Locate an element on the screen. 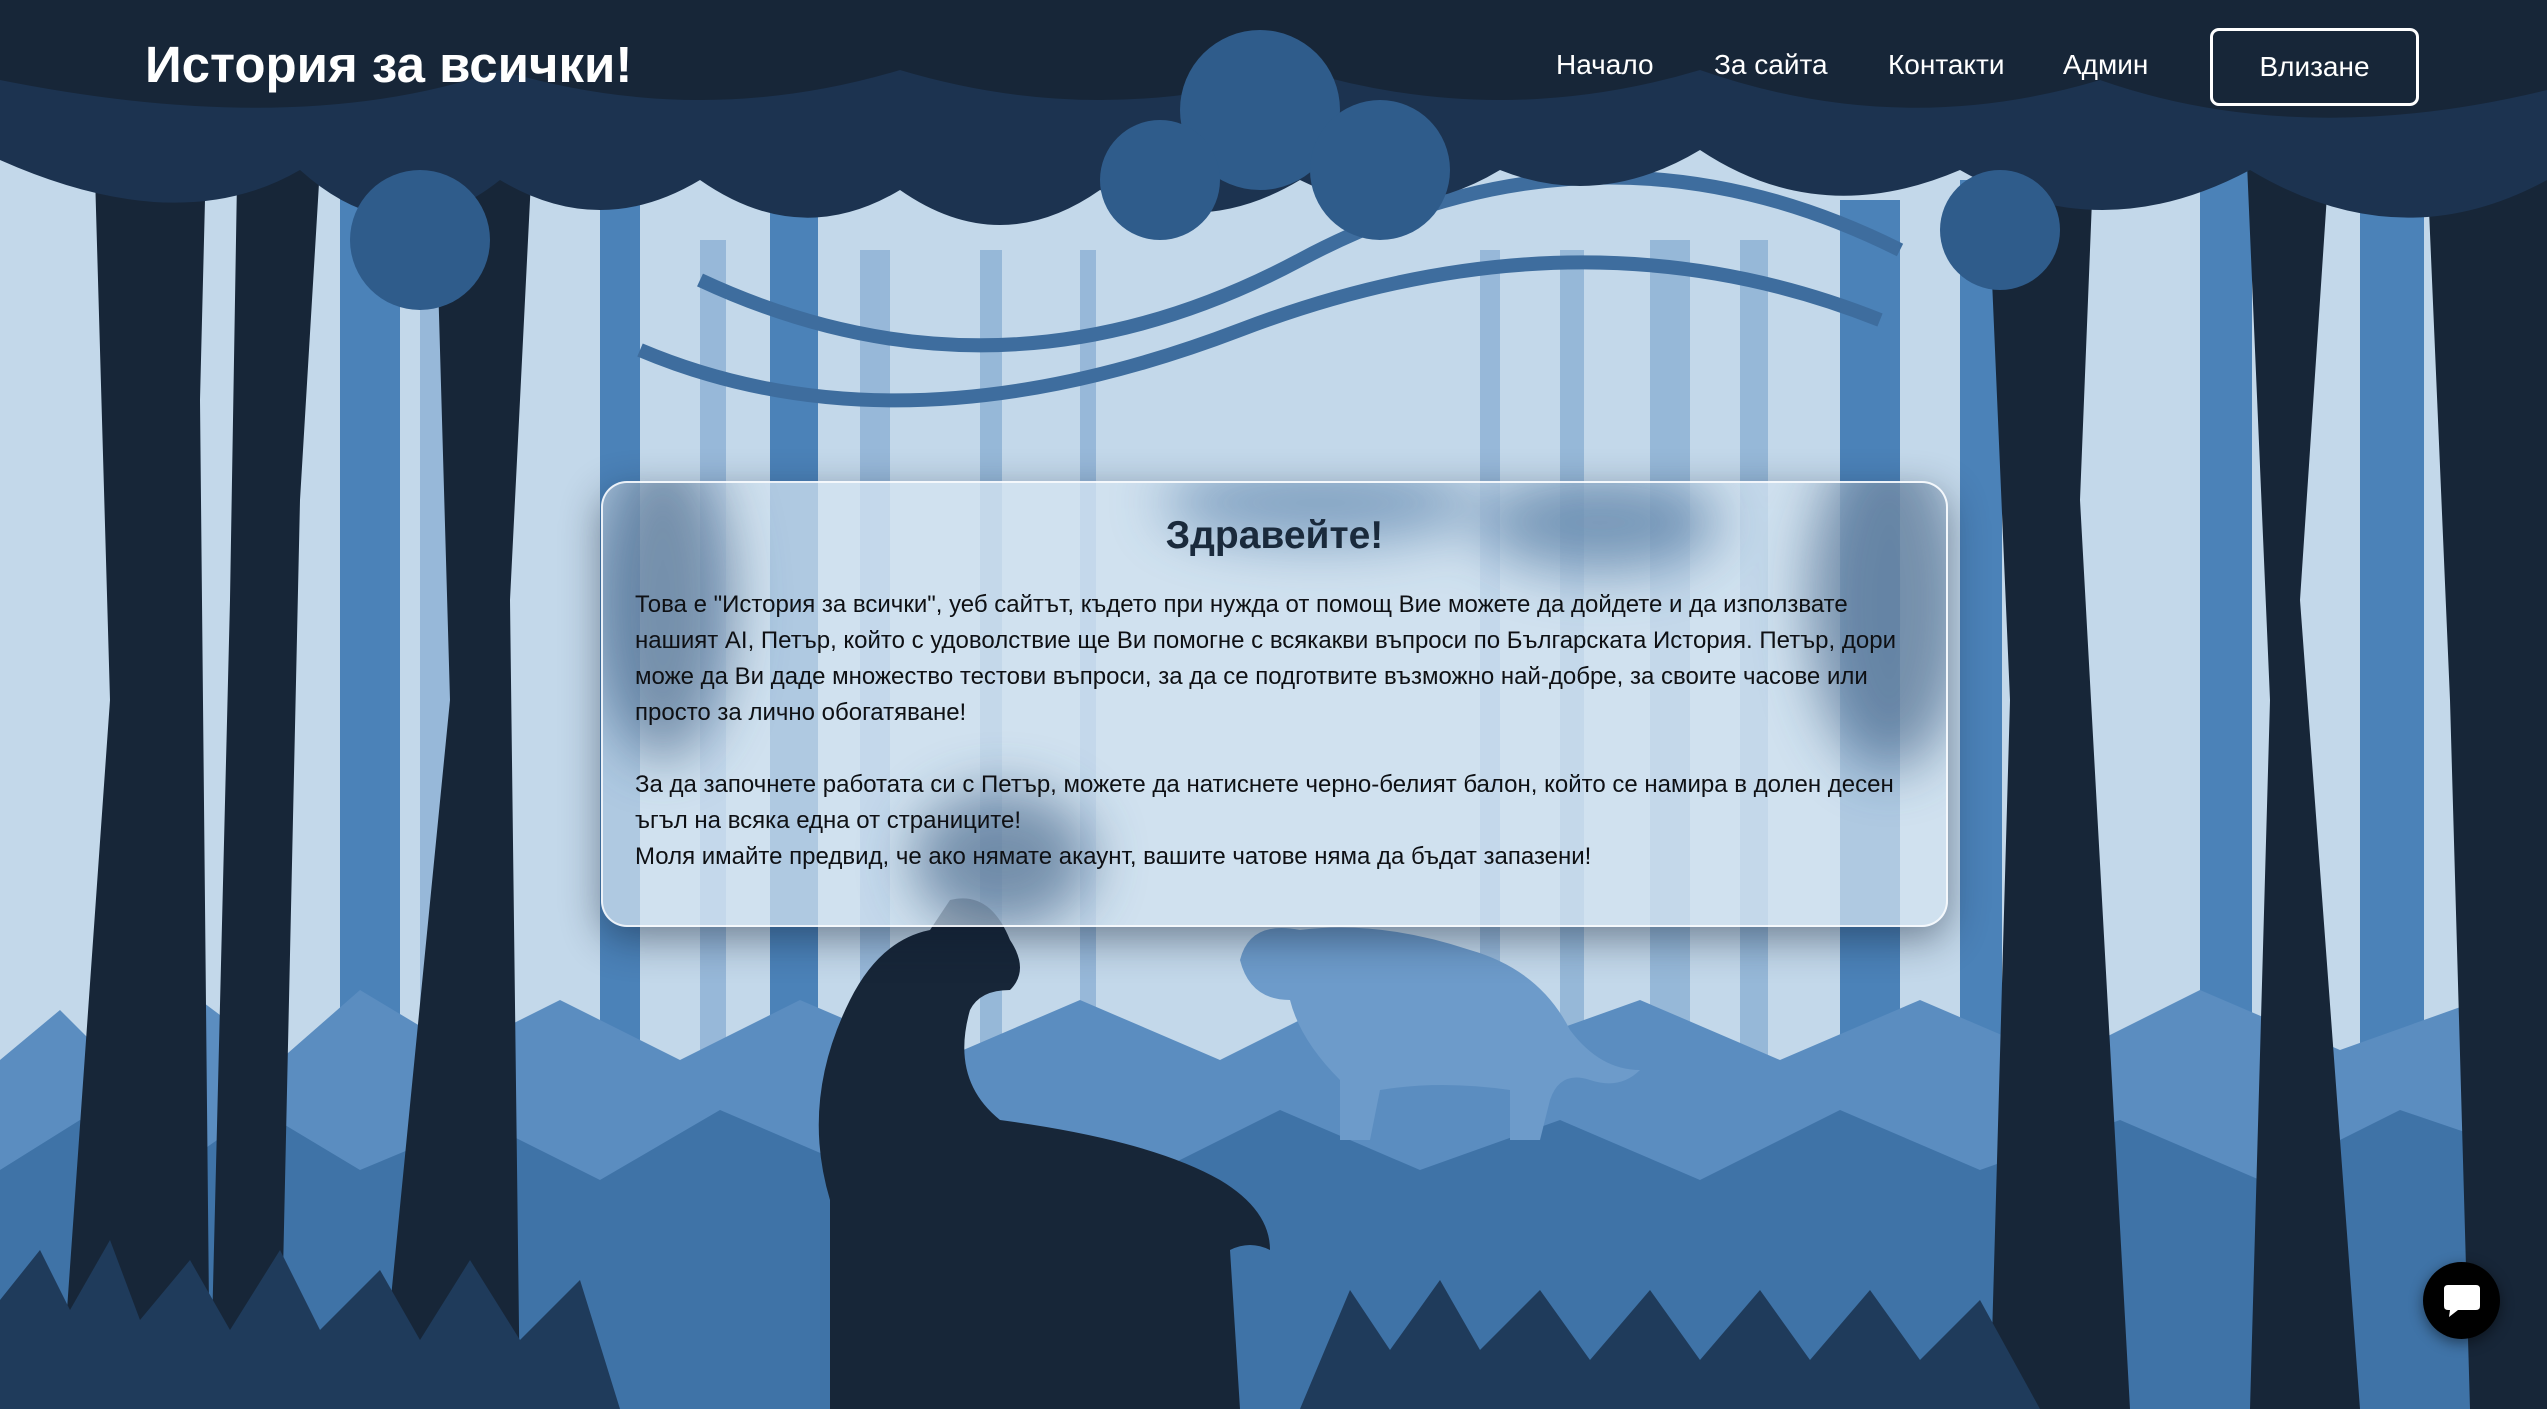 This screenshot has width=2547, height=1409. nav-link-admin: Админ is located at coordinates (2105, 65).